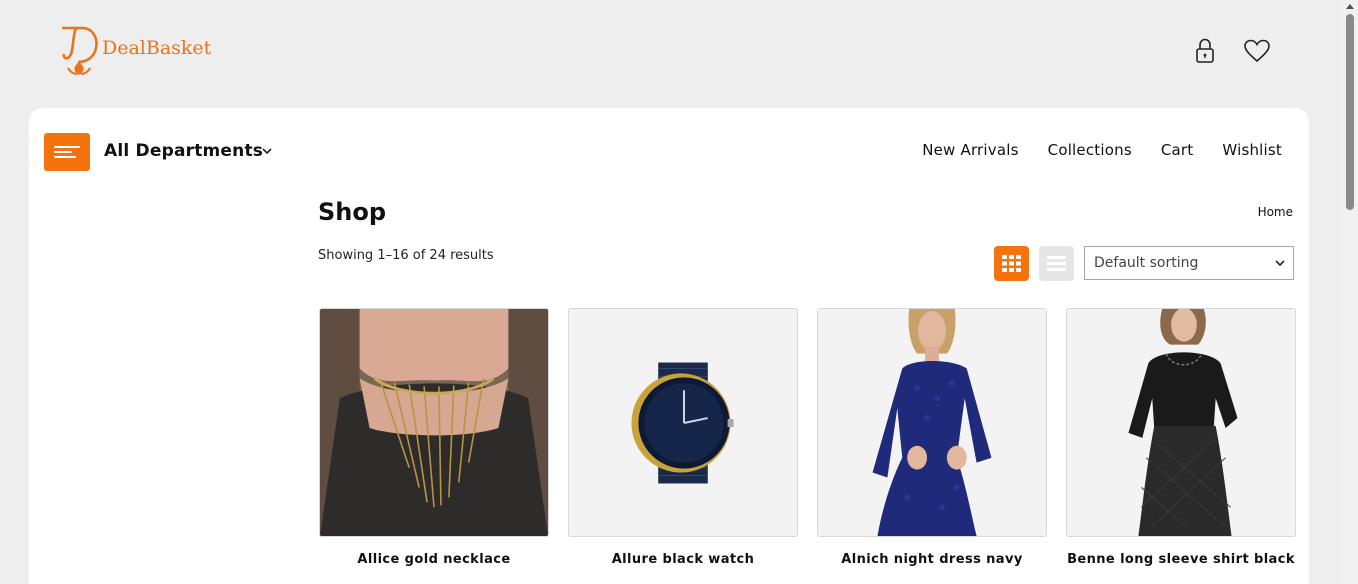 Image resolution: width=1358 pixels, height=584 pixels. I want to click on black-watch-image, so click(683, 422).